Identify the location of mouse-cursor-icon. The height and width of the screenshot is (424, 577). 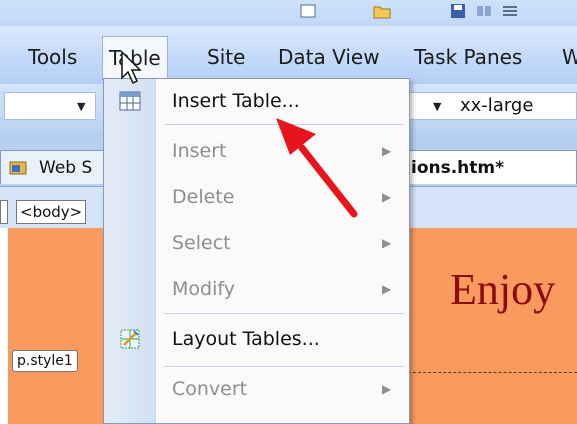
(131, 67).